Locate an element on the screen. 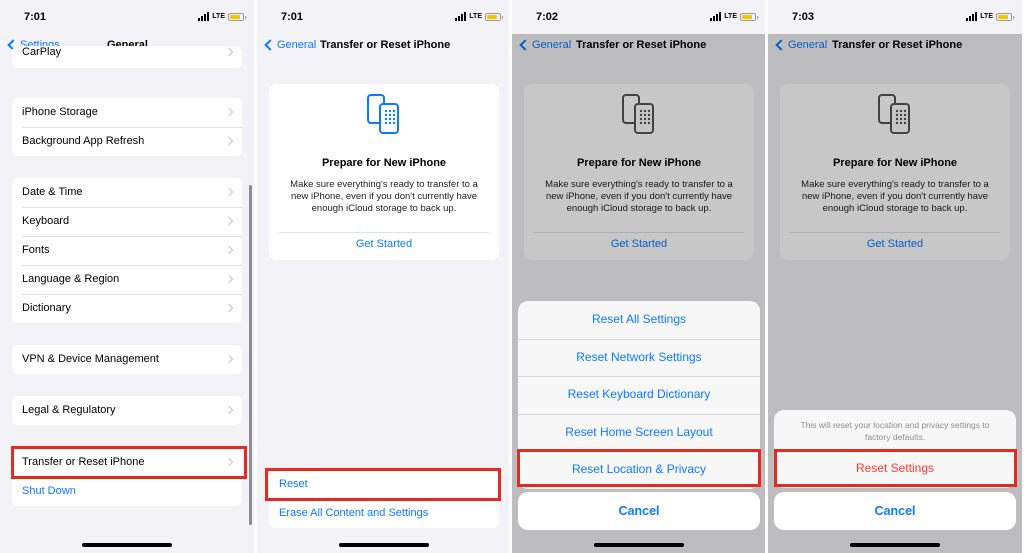 This screenshot has width=1024, height=553. status-time: 7:02 is located at coordinates (547, 17).